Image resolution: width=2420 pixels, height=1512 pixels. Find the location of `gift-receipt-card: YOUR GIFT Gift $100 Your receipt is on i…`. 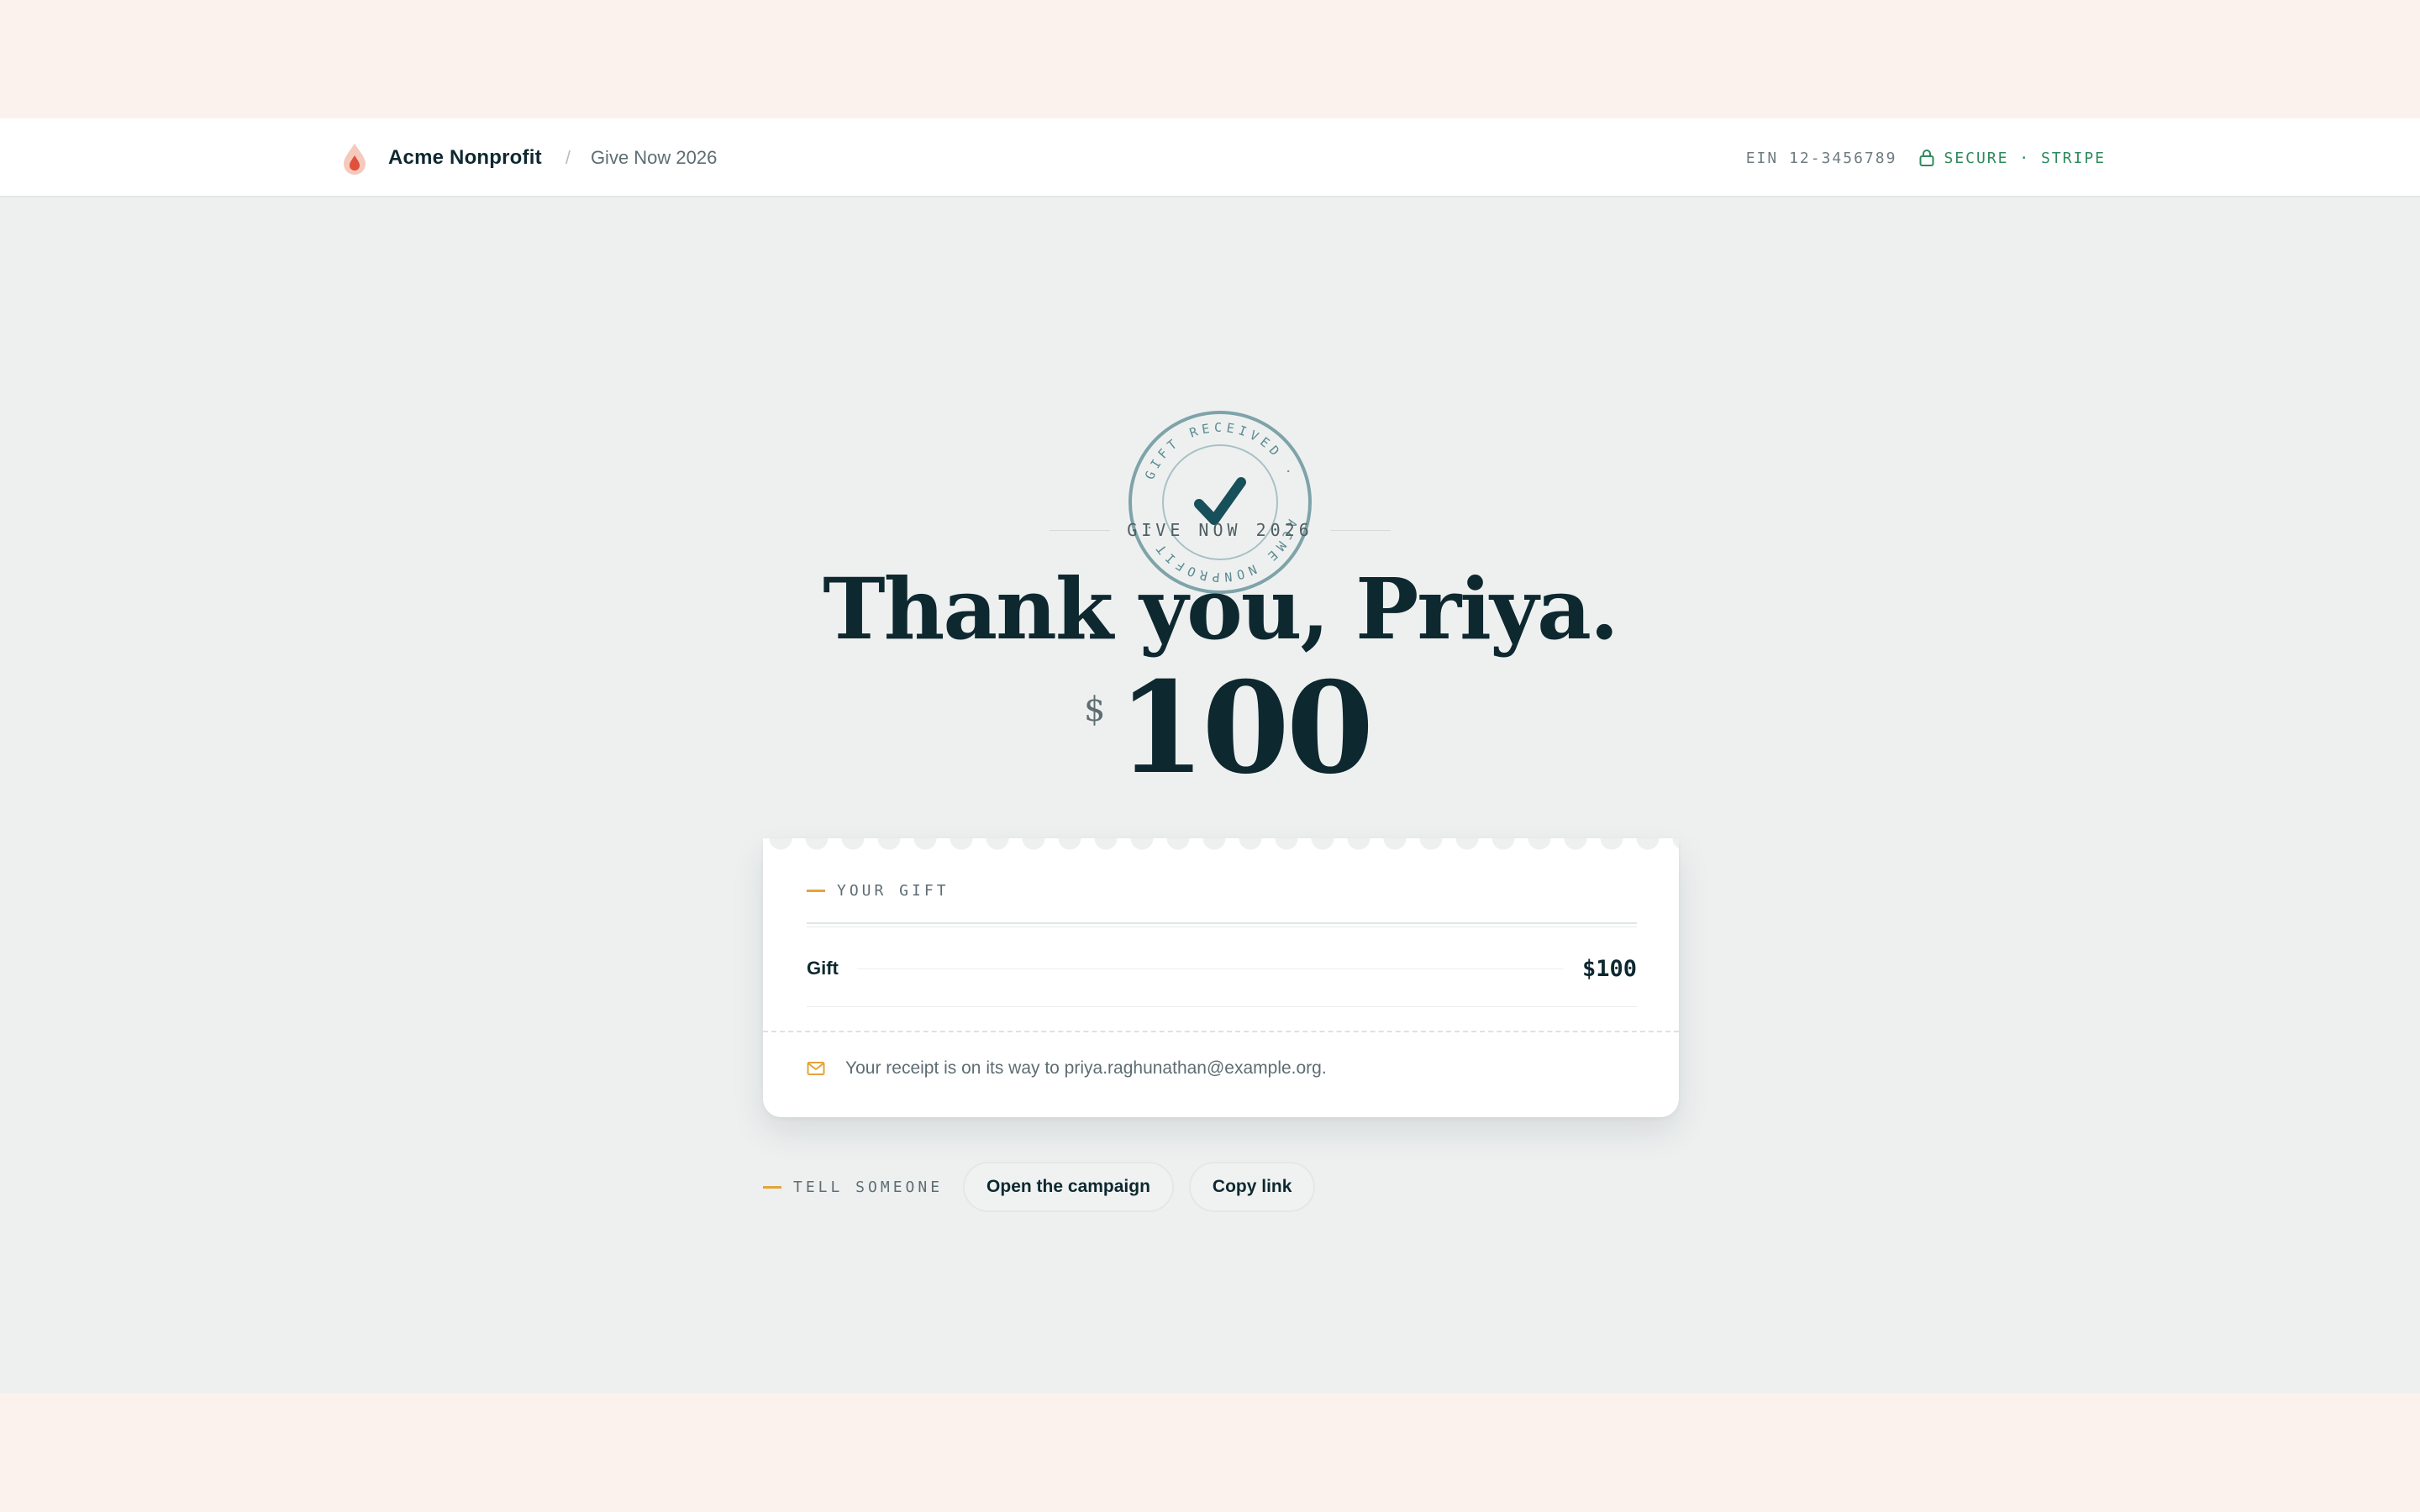

gift-receipt-card: YOUR GIFT Gift $100 Your receipt is on i… is located at coordinates (1221, 977).